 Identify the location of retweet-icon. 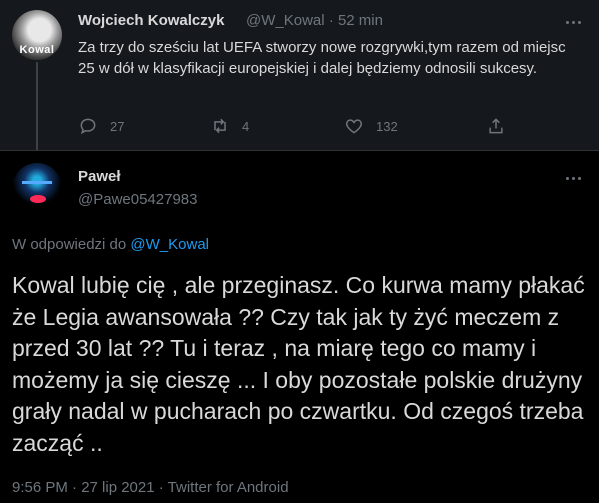
(220, 126).